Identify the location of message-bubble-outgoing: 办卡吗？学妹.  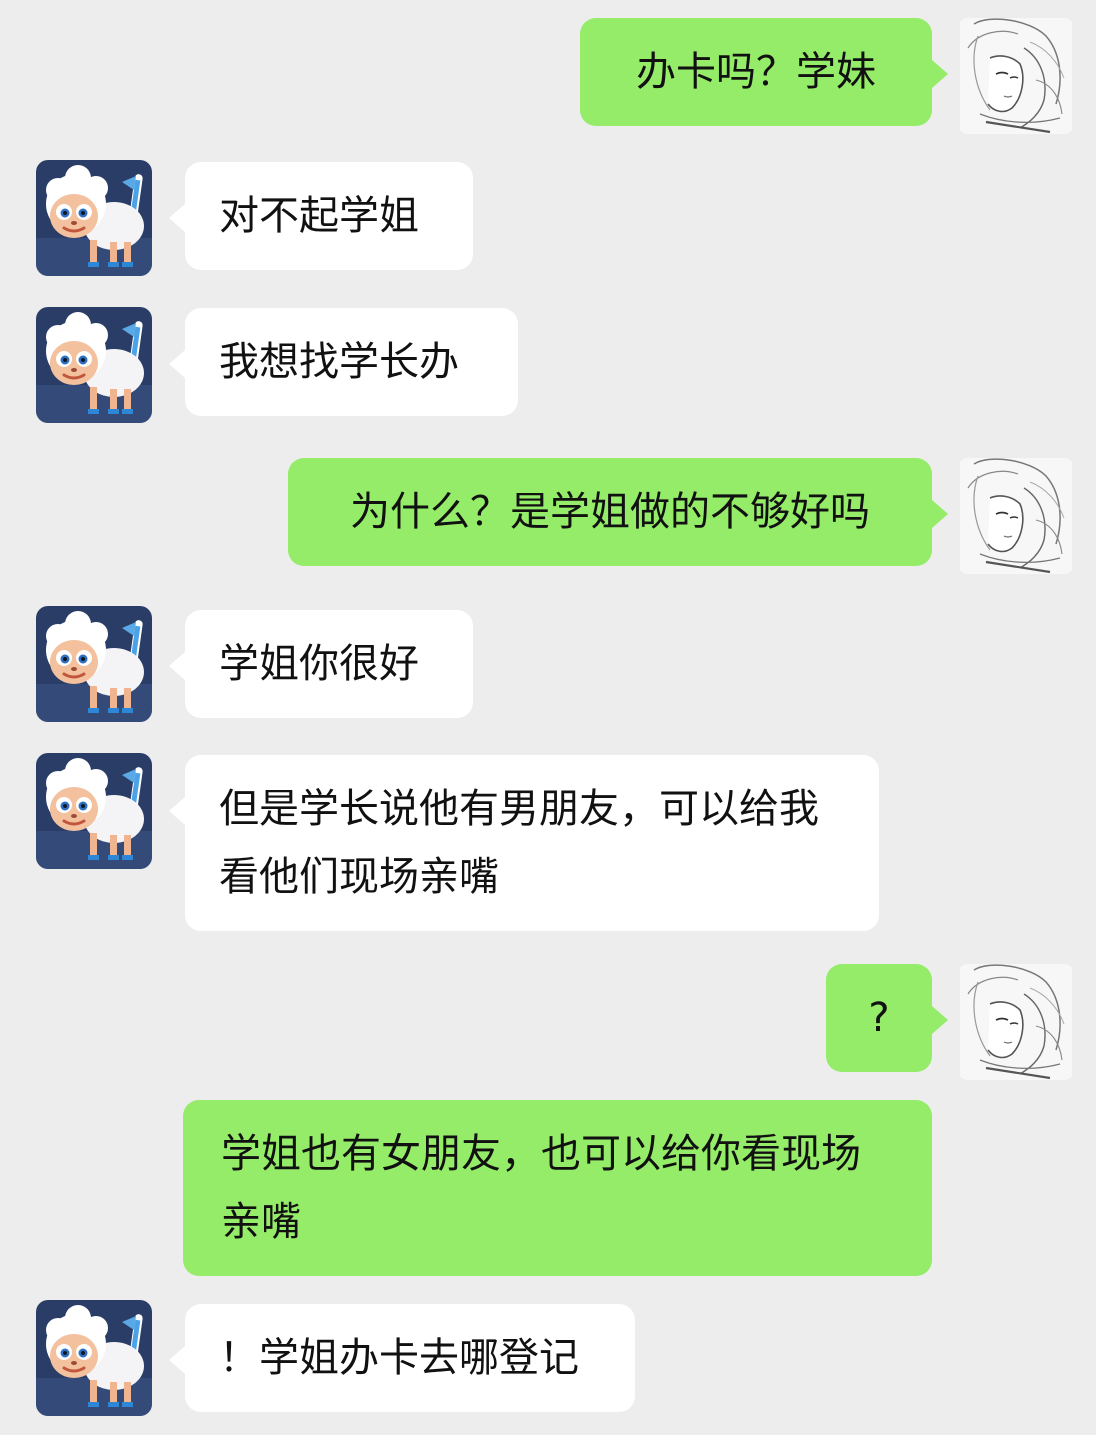
(764, 72).